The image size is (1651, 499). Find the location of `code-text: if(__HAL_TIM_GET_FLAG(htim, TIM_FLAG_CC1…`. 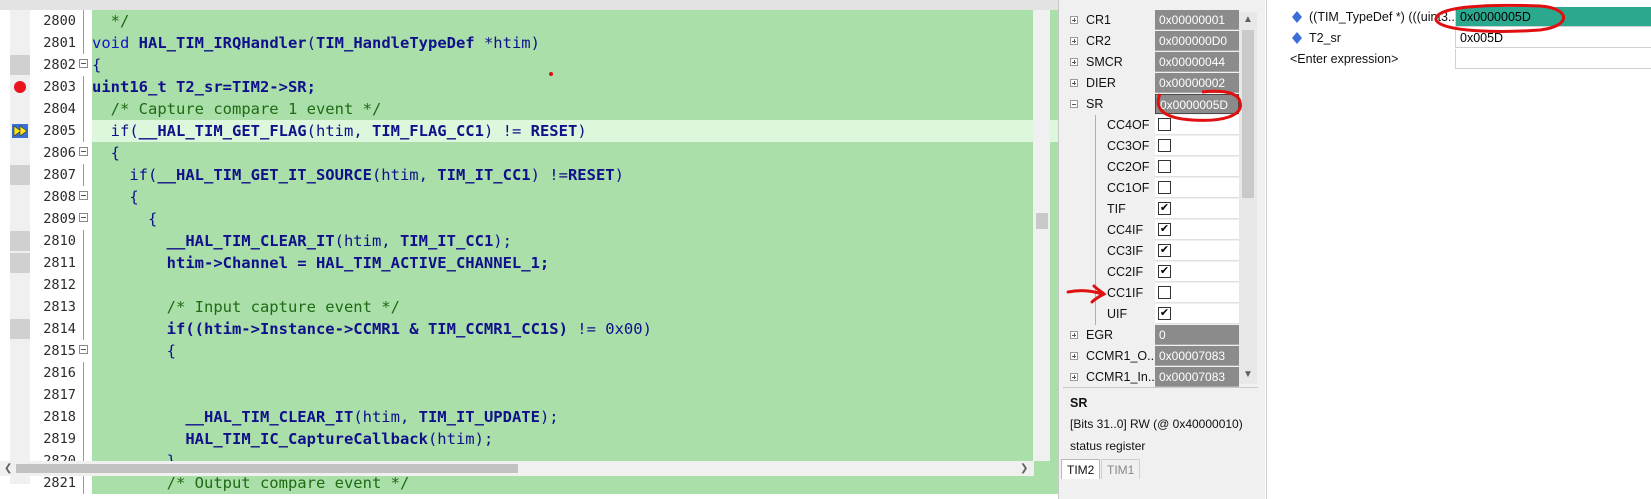

code-text: if(__HAL_TIM_GET_FLAG(htim, TIM_FLAG_CC1… is located at coordinates (590, 131).